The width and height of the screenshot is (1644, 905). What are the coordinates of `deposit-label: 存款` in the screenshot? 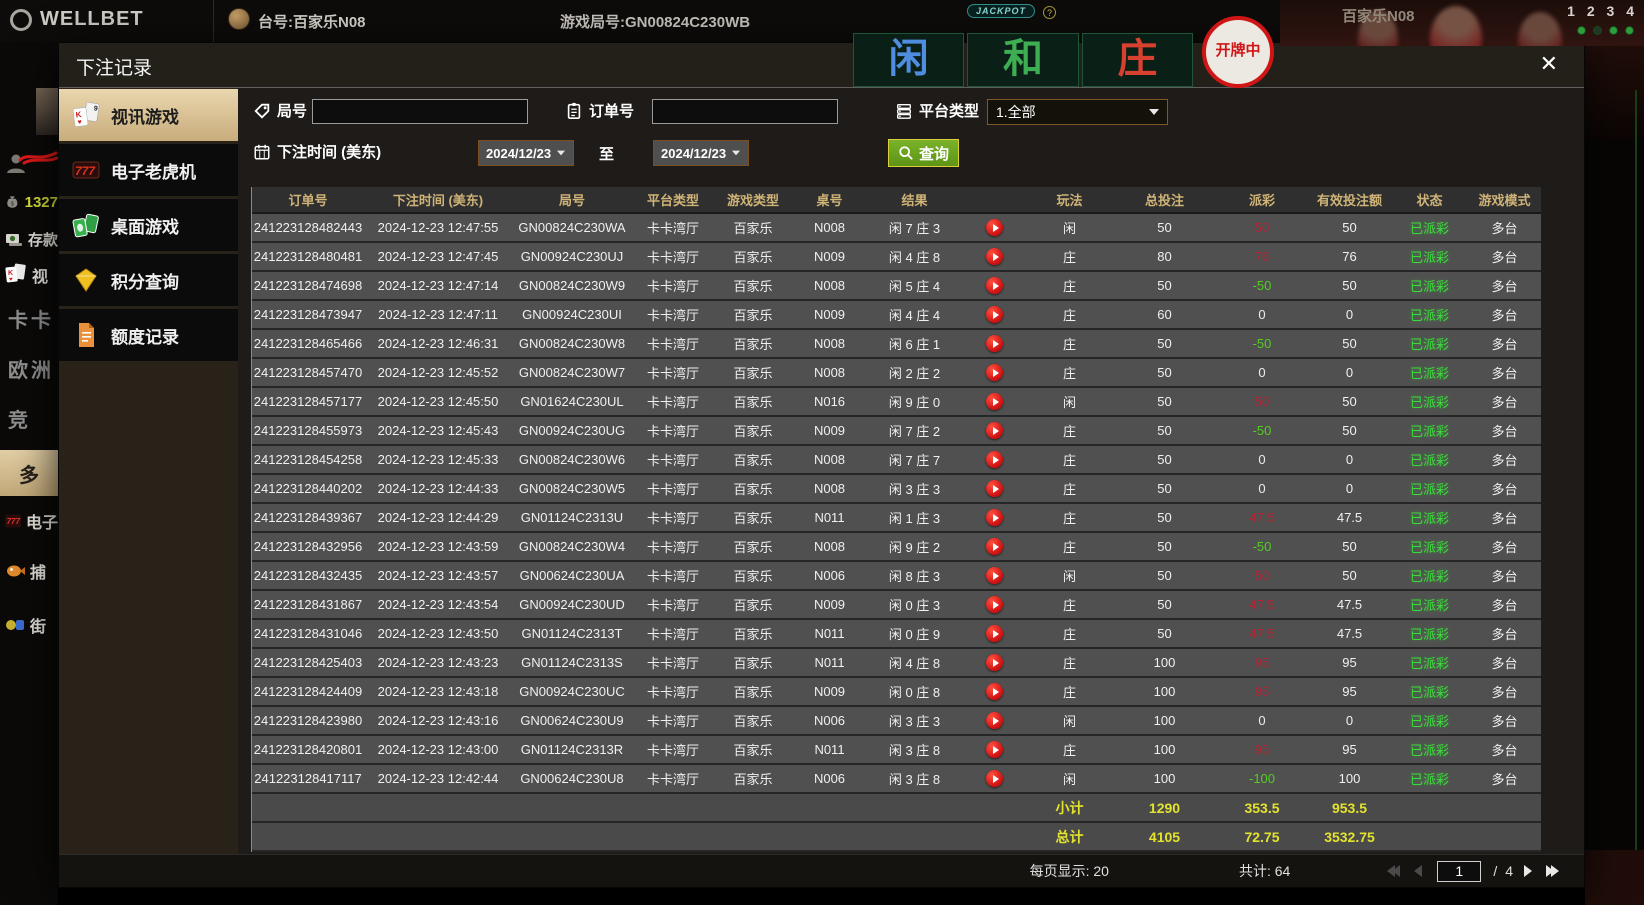 It's located at (42, 240).